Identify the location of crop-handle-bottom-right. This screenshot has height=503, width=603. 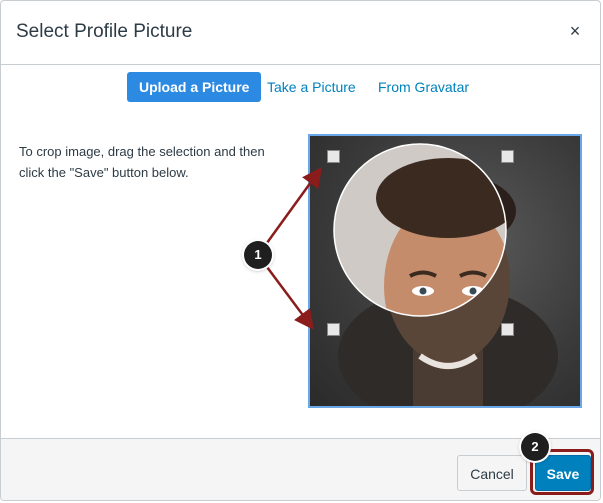
(507, 329).